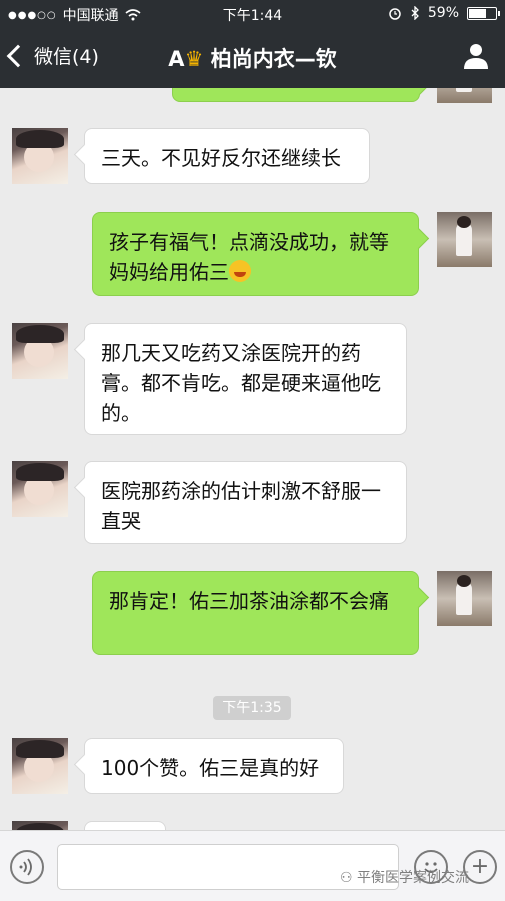 The image size is (505, 901). I want to click on input-bar: + ⚇ 平衡医学案例交流, so click(252, 865).